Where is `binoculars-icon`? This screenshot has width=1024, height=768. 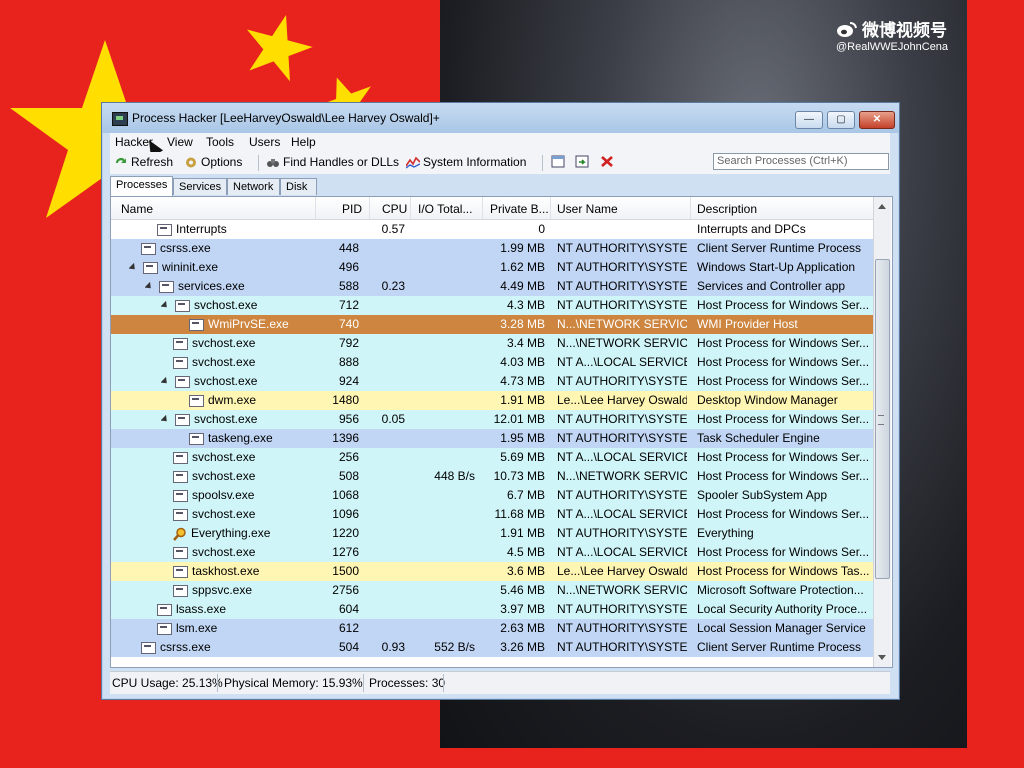
binoculars-icon is located at coordinates (273, 162).